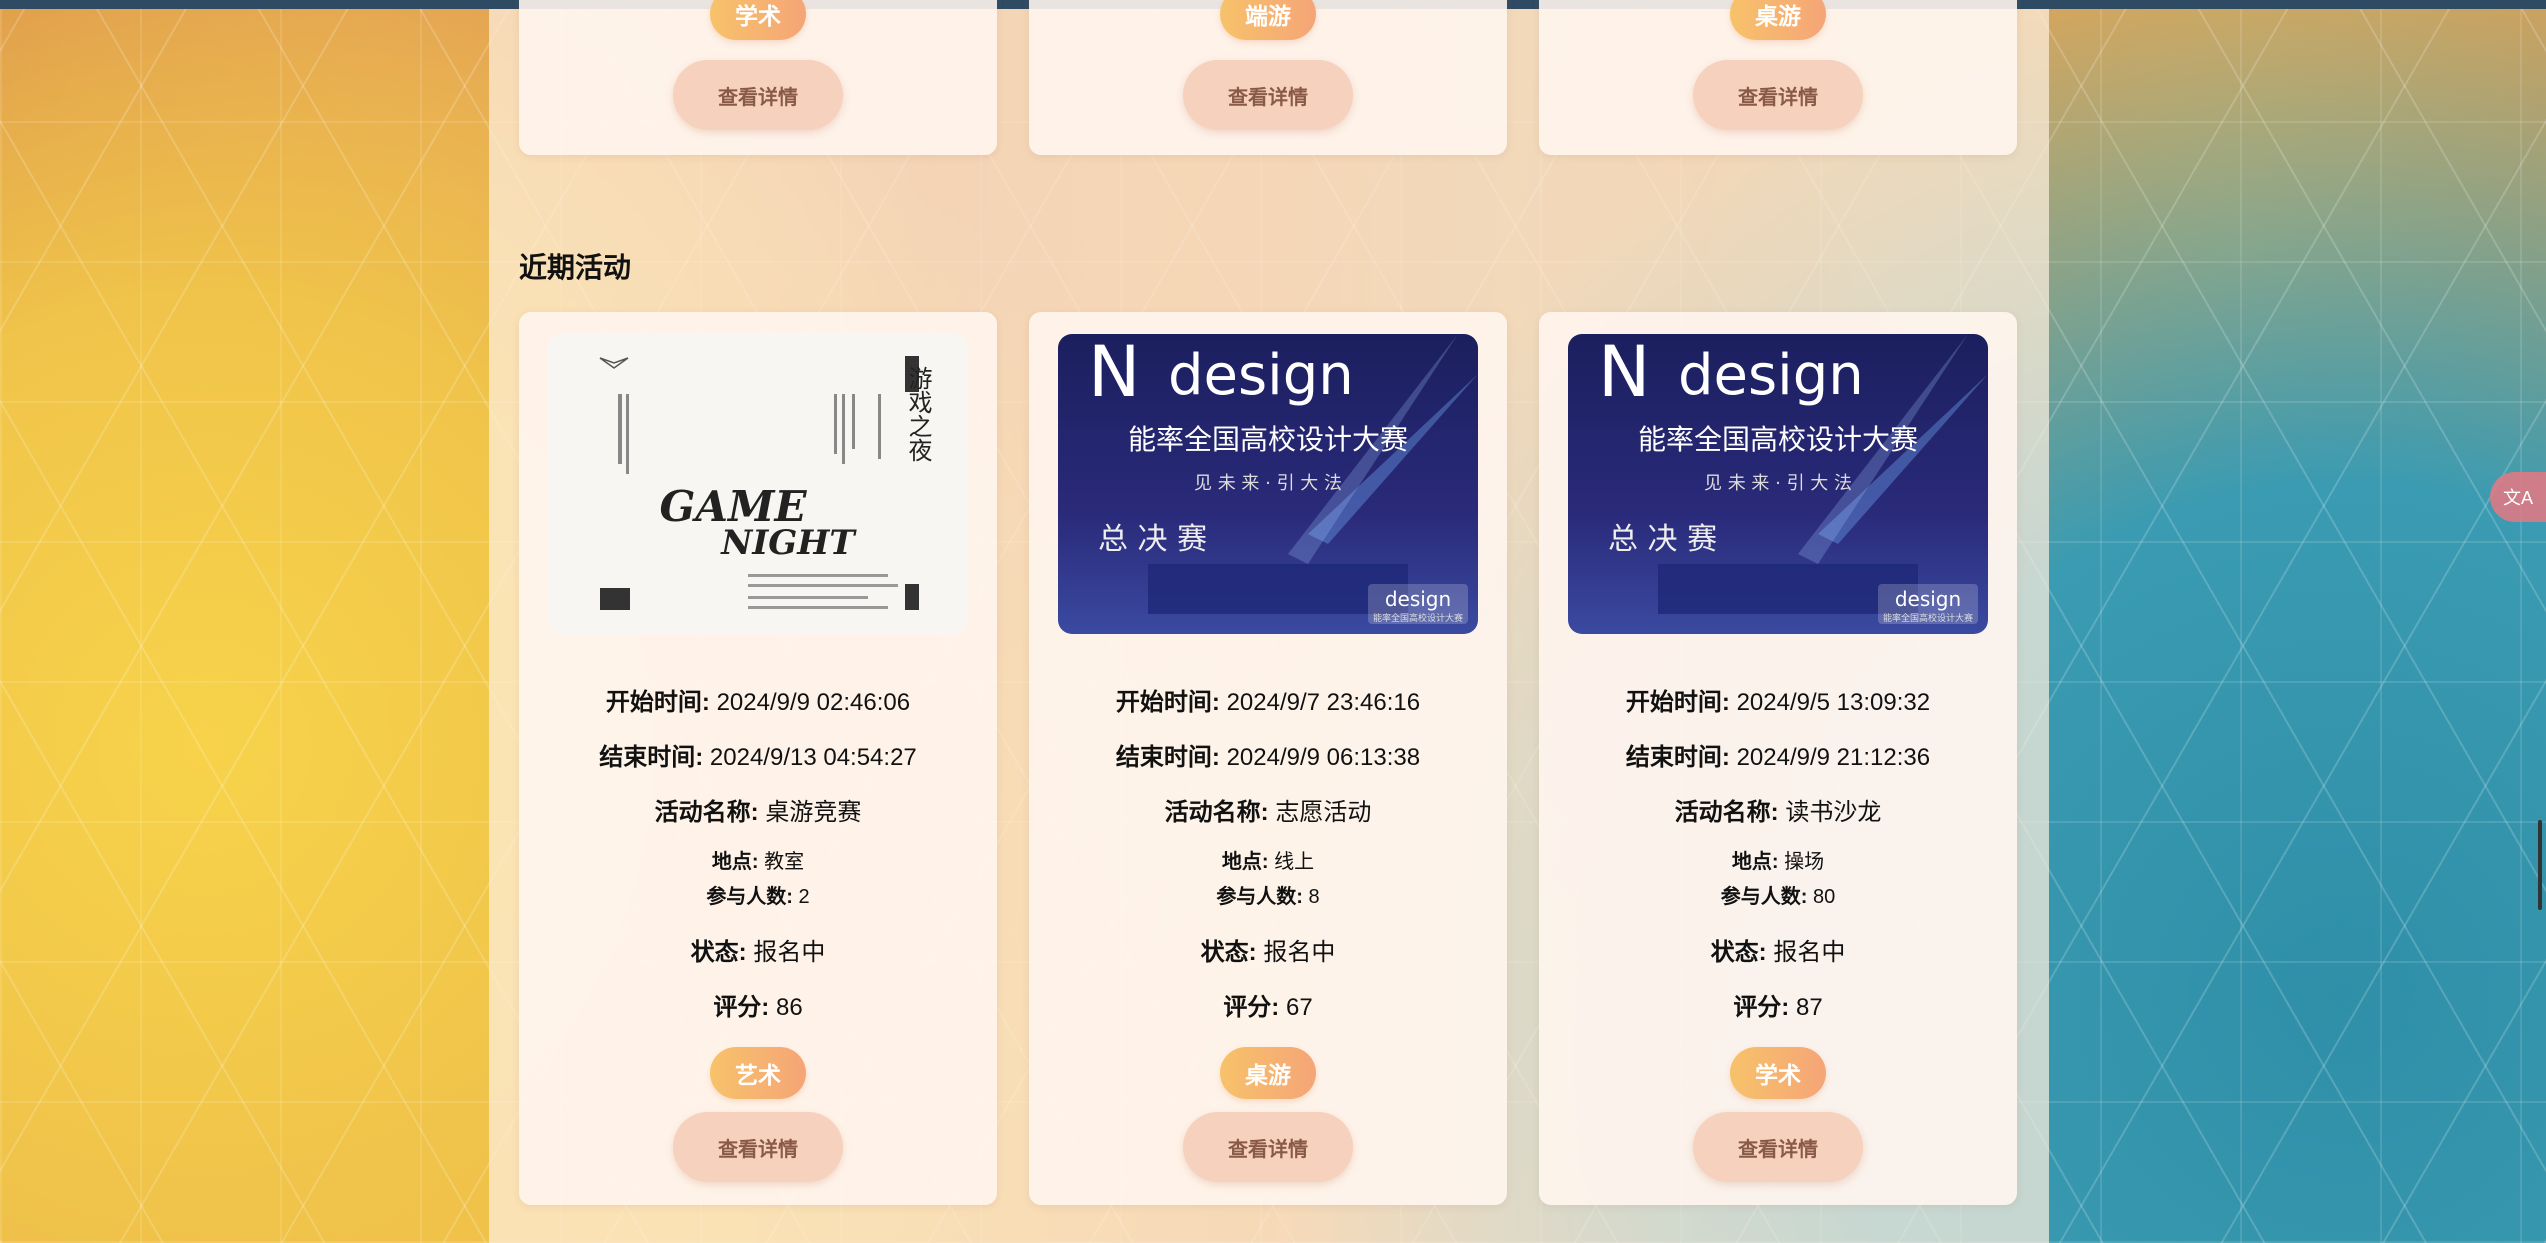  Describe the element at coordinates (1833, 702) in the screenshot. I see `start-time: 2024/9/5 13:09:32` at that location.